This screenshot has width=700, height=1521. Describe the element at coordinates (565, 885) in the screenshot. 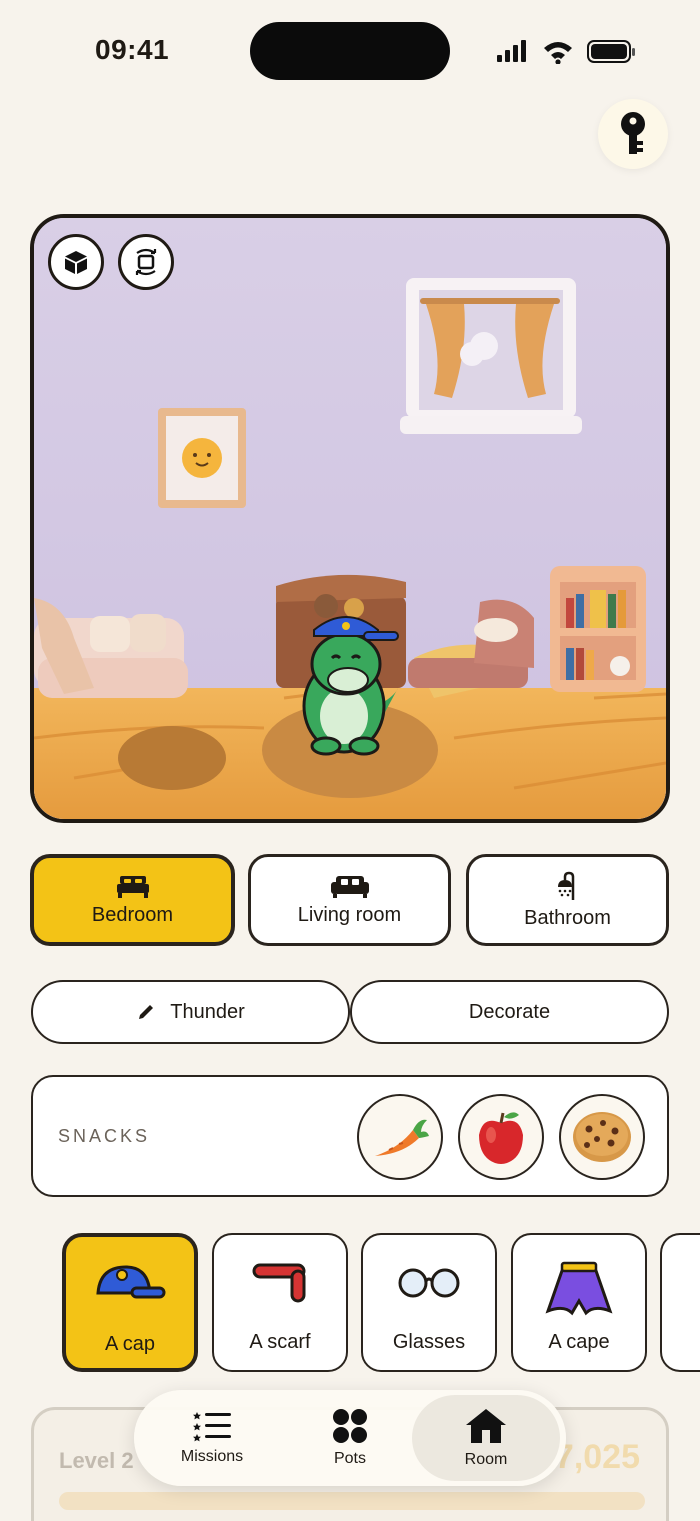

I see `shower-icon` at that location.